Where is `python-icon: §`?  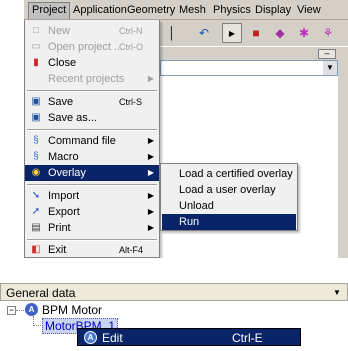 python-icon: § is located at coordinates (36, 140).